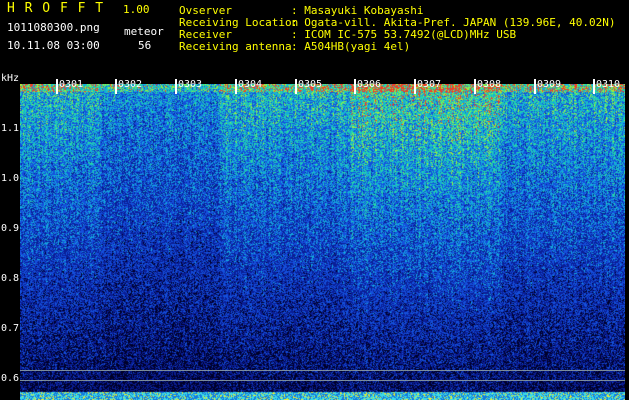 The height and width of the screenshot is (400, 629). I want to click on y-tick-0.7: 0.7, so click(10, 328).